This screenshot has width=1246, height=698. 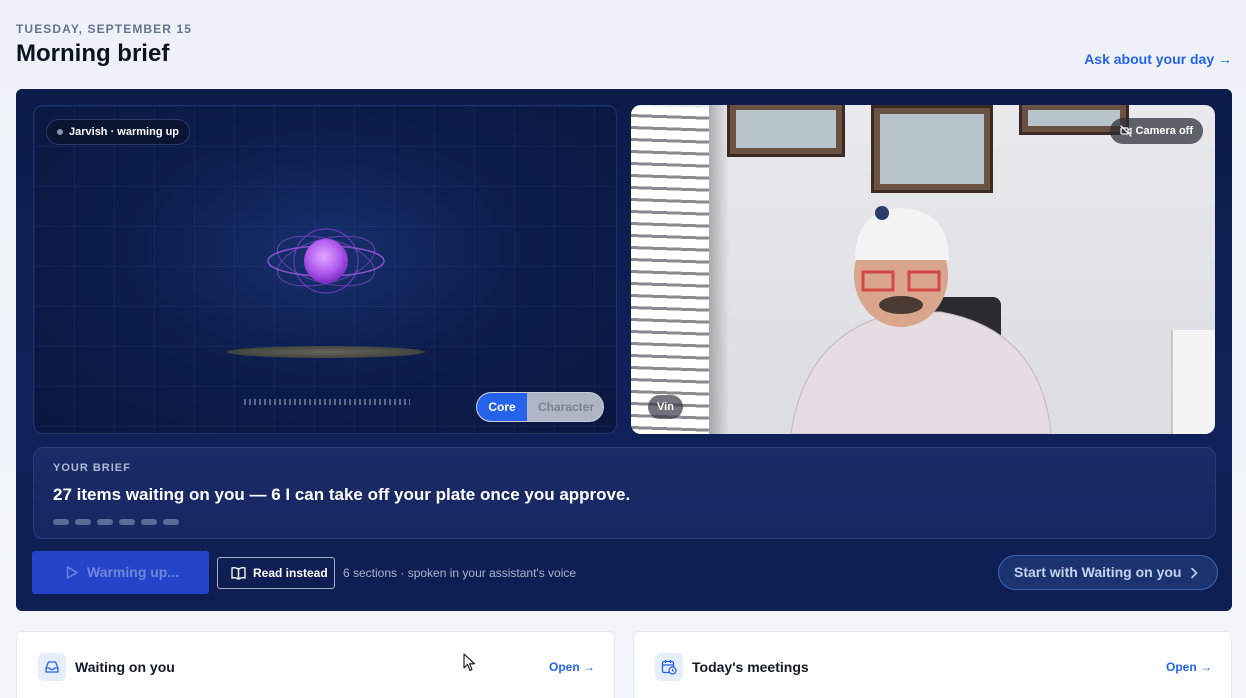 I want to click on open-meetings-link: Open →, so click(x=1189, y=667).